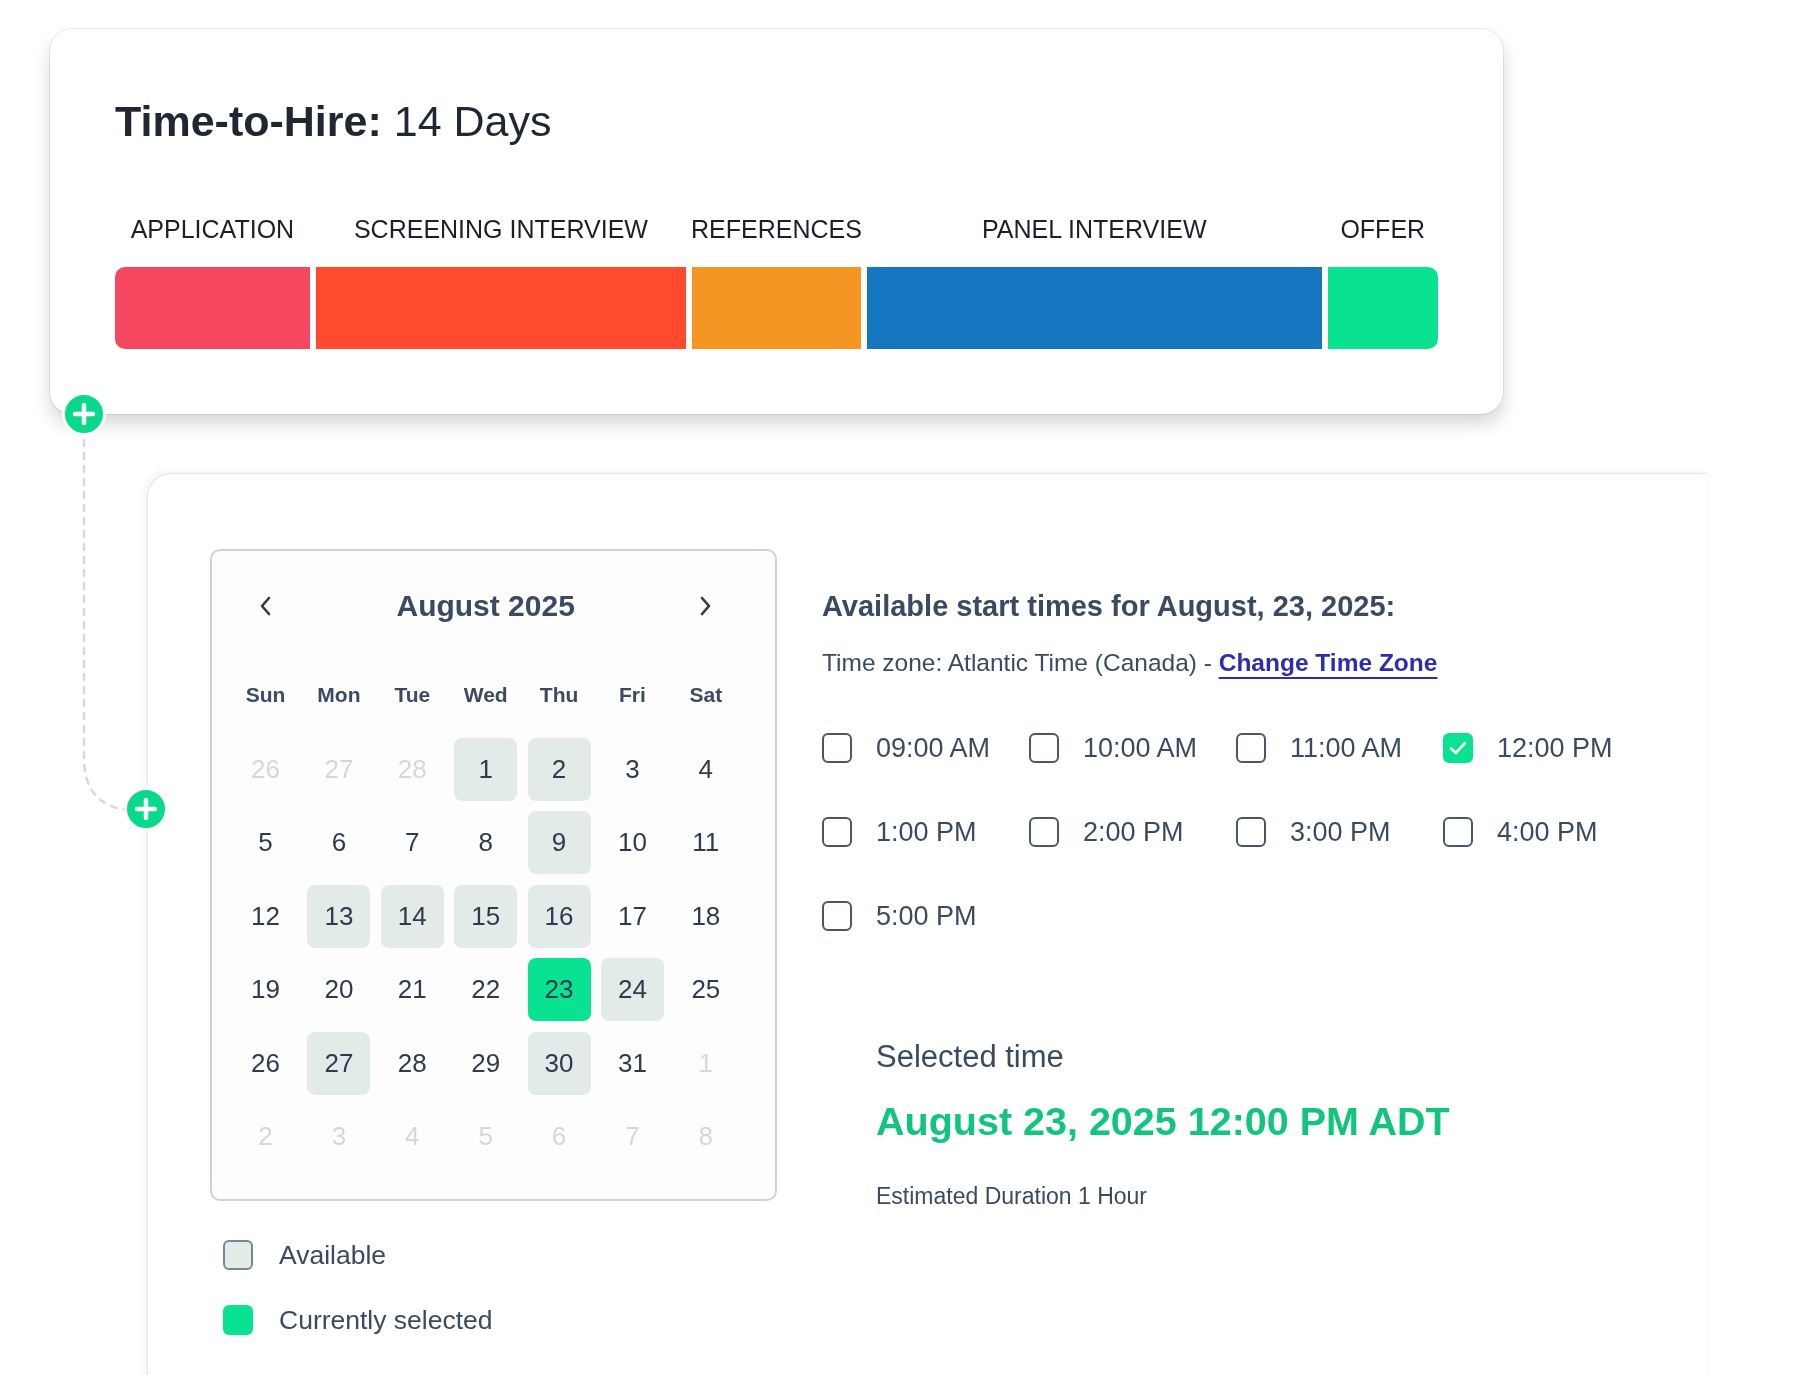 This screenshot has height=1375, width=1805. Describe the element at coordinates (706, 916) in the screenshot. I see `calendar-day: 18` at that location.